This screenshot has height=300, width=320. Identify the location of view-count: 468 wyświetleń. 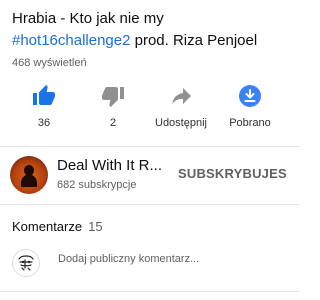
(49, 63).